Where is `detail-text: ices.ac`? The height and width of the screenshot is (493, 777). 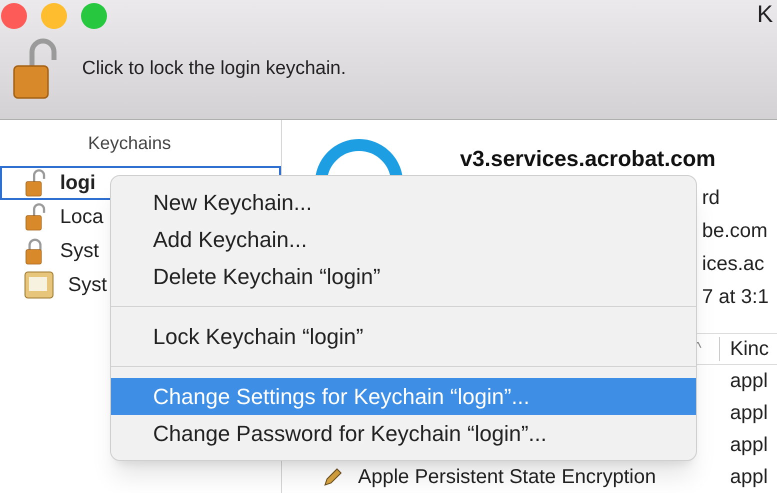
detail-text: ices.ac is located at coordinates (734, 264).